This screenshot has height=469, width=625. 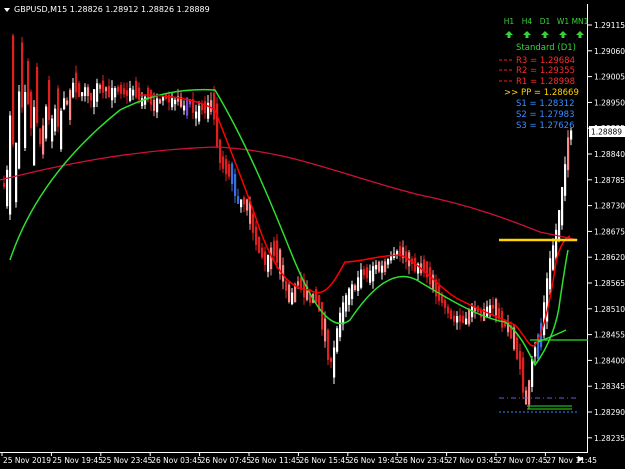 What do you see at coordinates (509, 21) in the screenshot?
I see `tf-label-h1: H1` at bounding box center [509, 21].